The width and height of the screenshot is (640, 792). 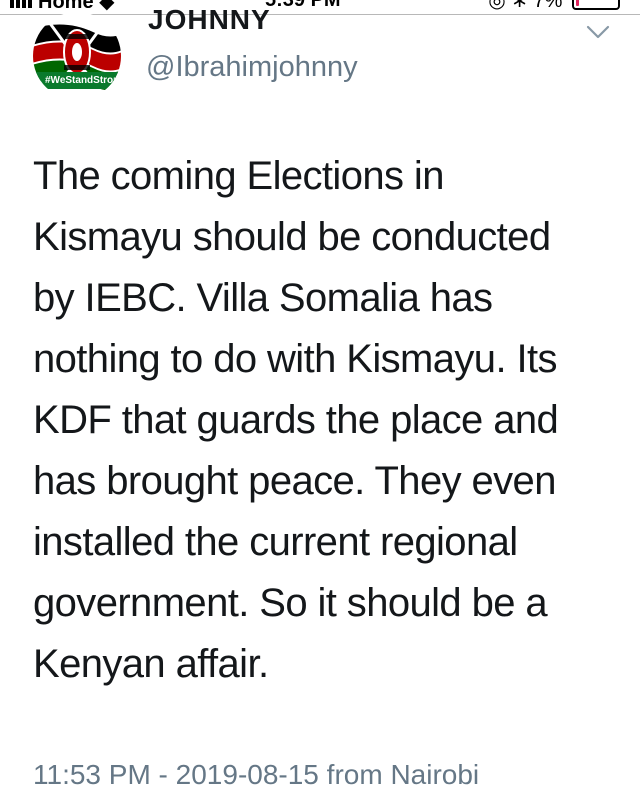 I want to click on battery-percent: 7%, so click(x=548, y=6).